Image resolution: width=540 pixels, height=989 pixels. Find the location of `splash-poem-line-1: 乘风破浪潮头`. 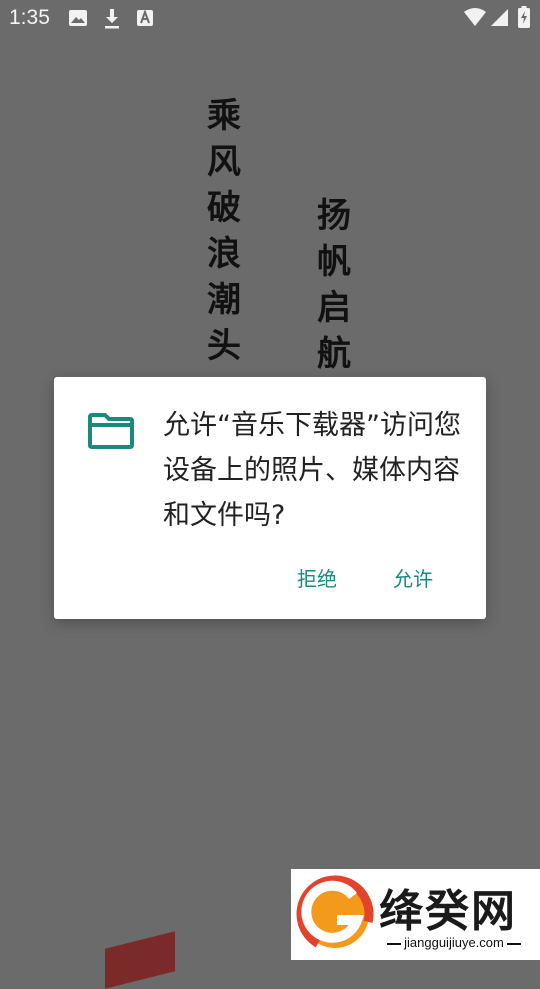

splash-poem-line-1: 乘风破浪潮头 is located at coordinates (224, 231).